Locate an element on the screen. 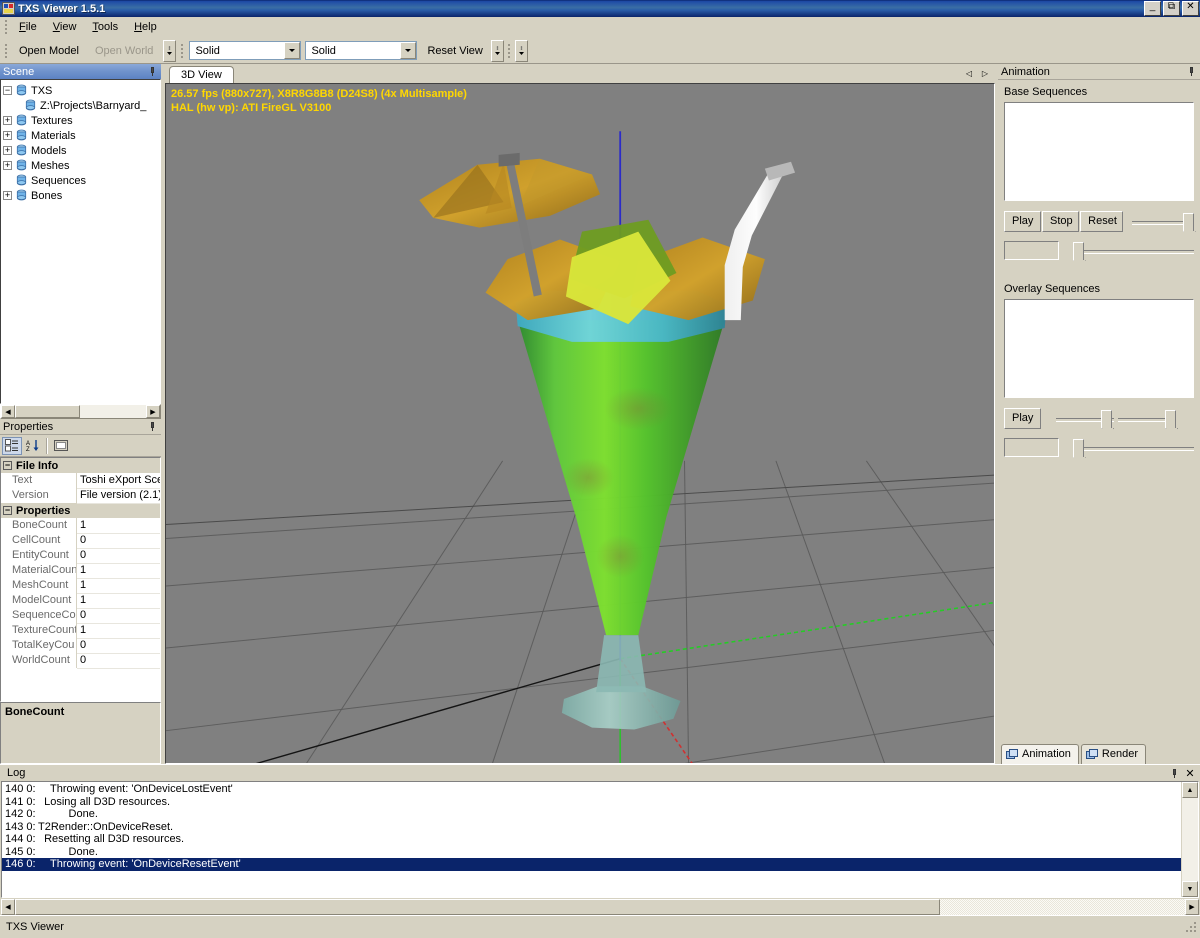 This screenshot has height=938, width=1200. property-row: TextToshi eXport Scen is located at coordinates (80, 481).